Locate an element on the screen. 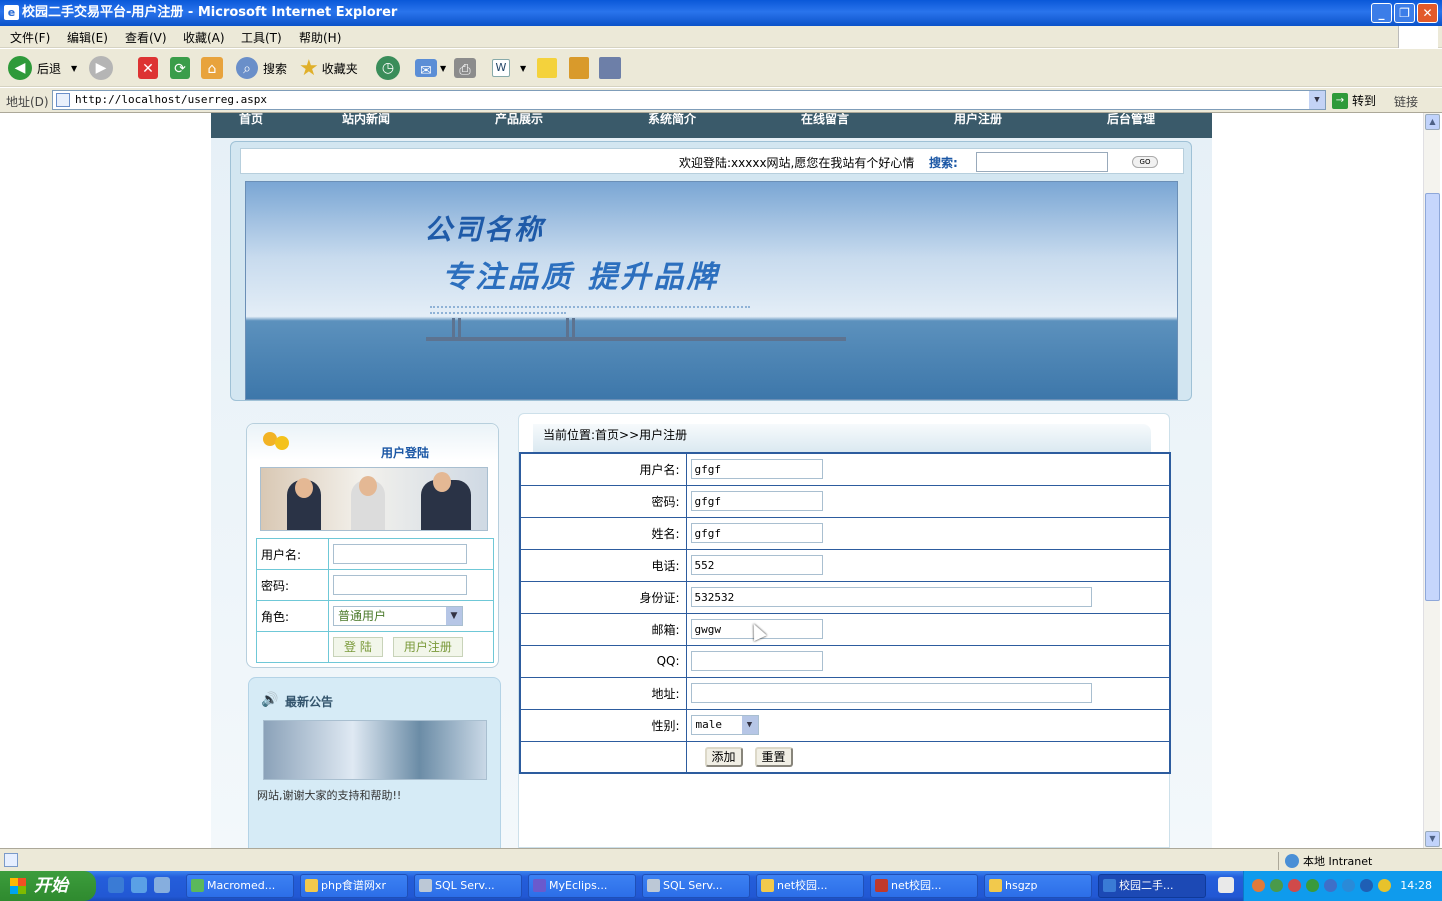  tray-sql-icon is located at coordinates (1330, 885).